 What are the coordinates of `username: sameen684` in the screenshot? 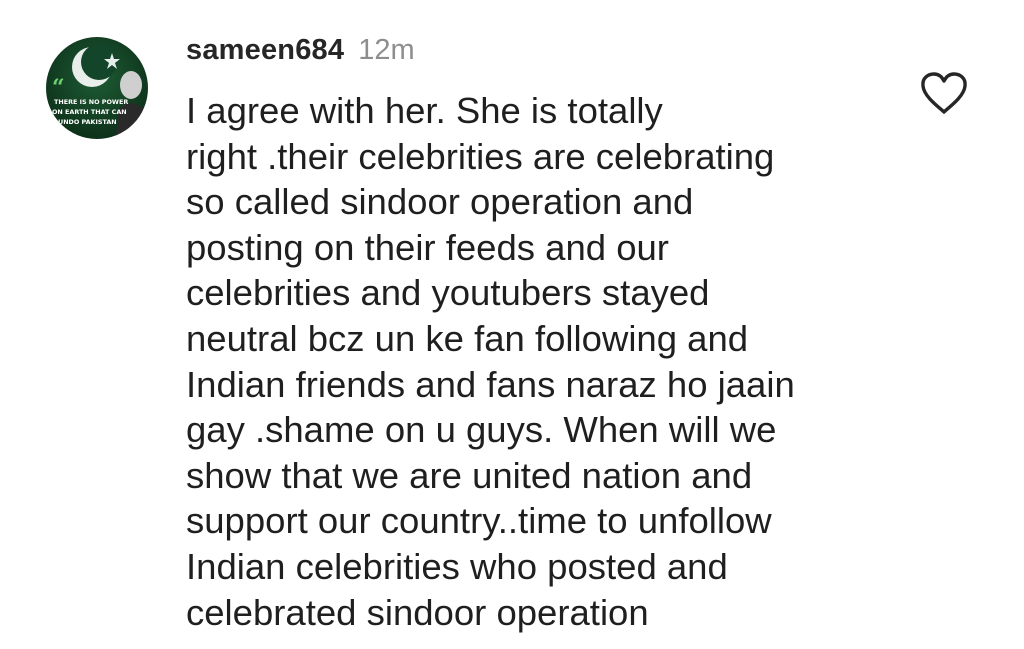 It's located at (265, 50).